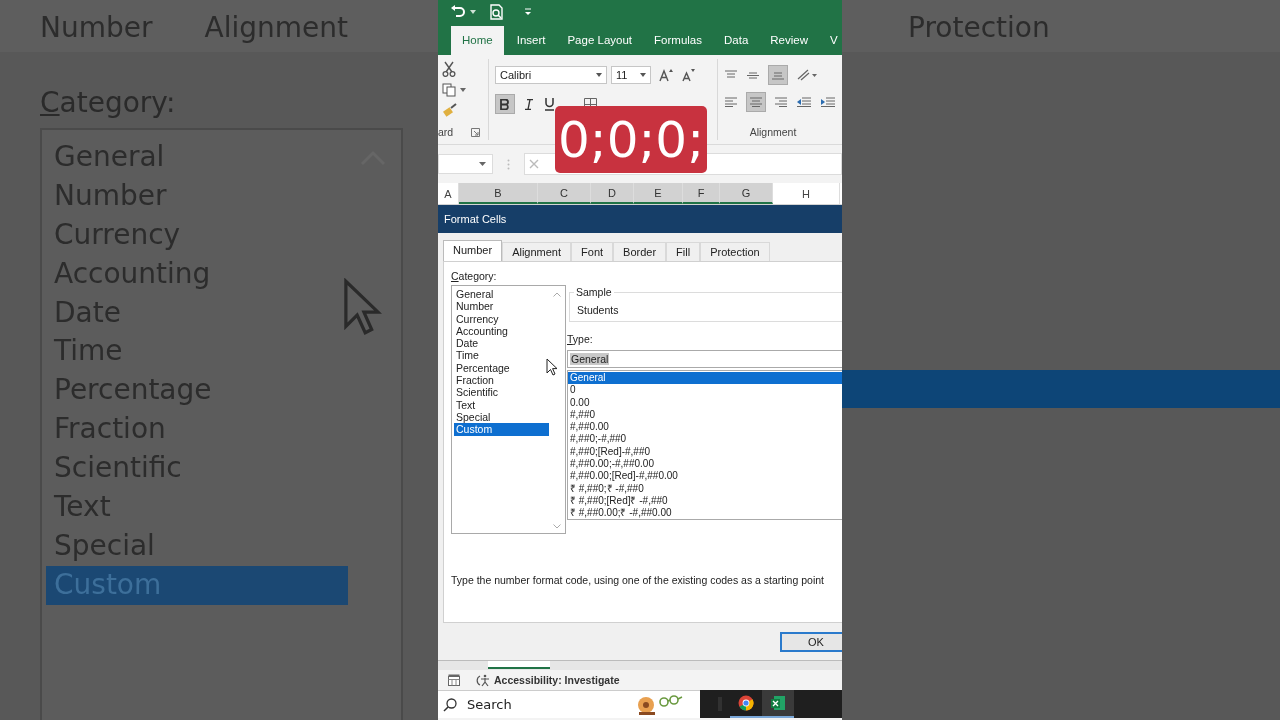 This screenshot has height=720, width=1280. I want to click on sample-label: Sample, so click(594, 292).